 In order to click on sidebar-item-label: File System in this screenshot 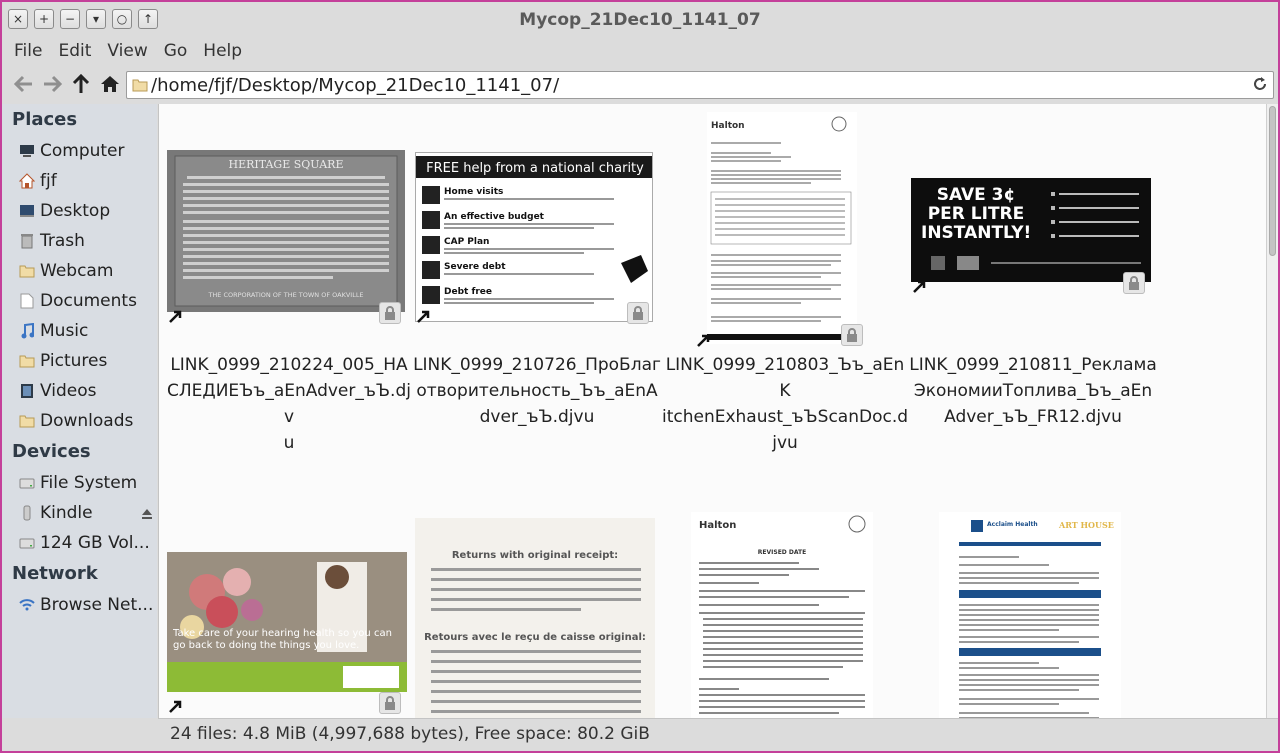, I will do `click(89, 483)`.